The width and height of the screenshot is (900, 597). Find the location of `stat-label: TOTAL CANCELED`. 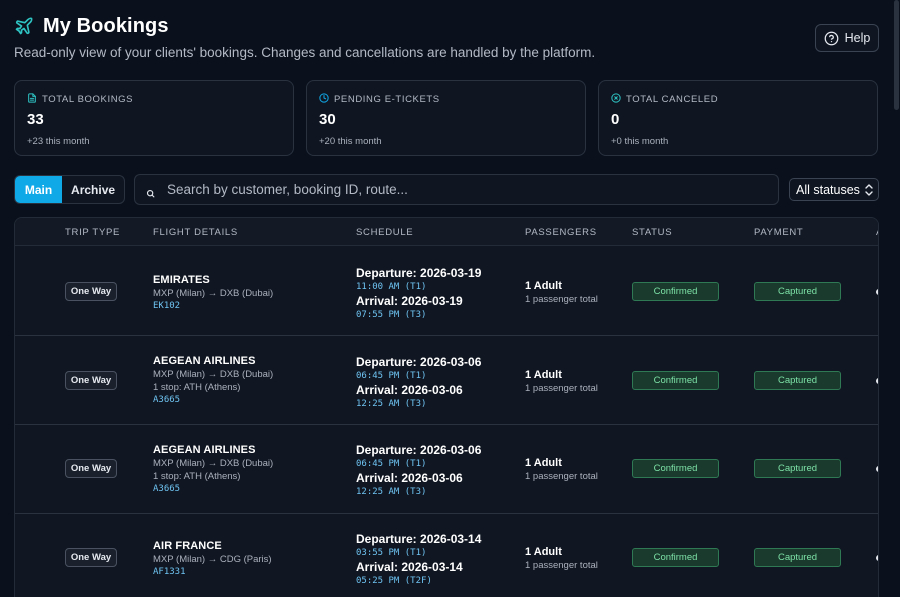

stat-label: TOTAL CANCELED is located at coordinates (672, 99).